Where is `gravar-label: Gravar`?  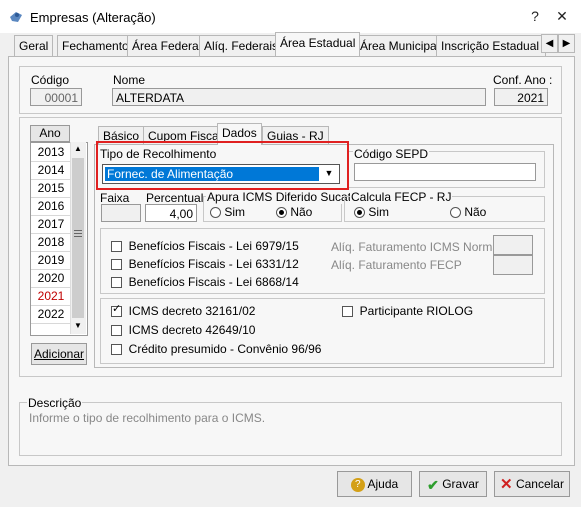 gravar-label: Gravar is located at coordinates (460, 484).